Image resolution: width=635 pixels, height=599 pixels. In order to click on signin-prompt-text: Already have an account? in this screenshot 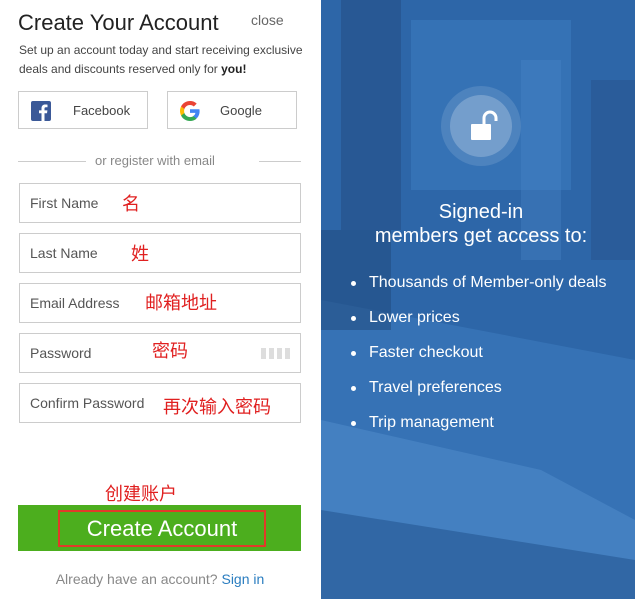, I will do `click(136, 579)`.